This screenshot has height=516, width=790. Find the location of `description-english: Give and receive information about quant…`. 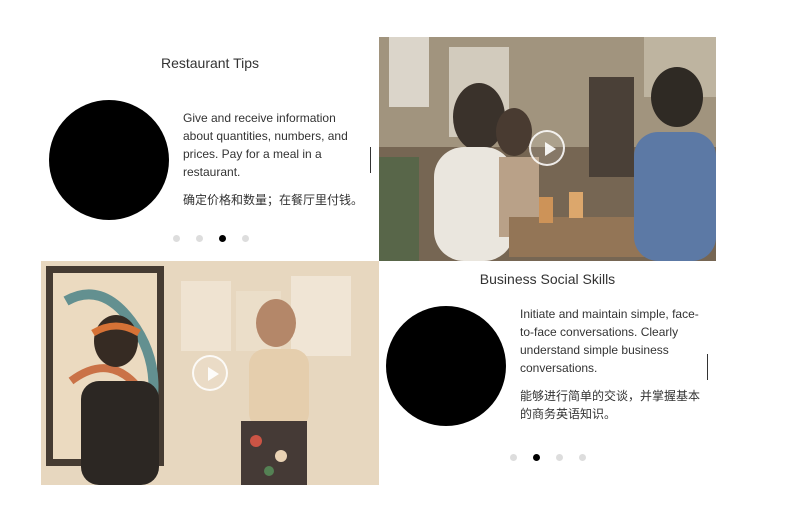

description-english: Give and receive information about quant… is located at coordinates (265, 145).